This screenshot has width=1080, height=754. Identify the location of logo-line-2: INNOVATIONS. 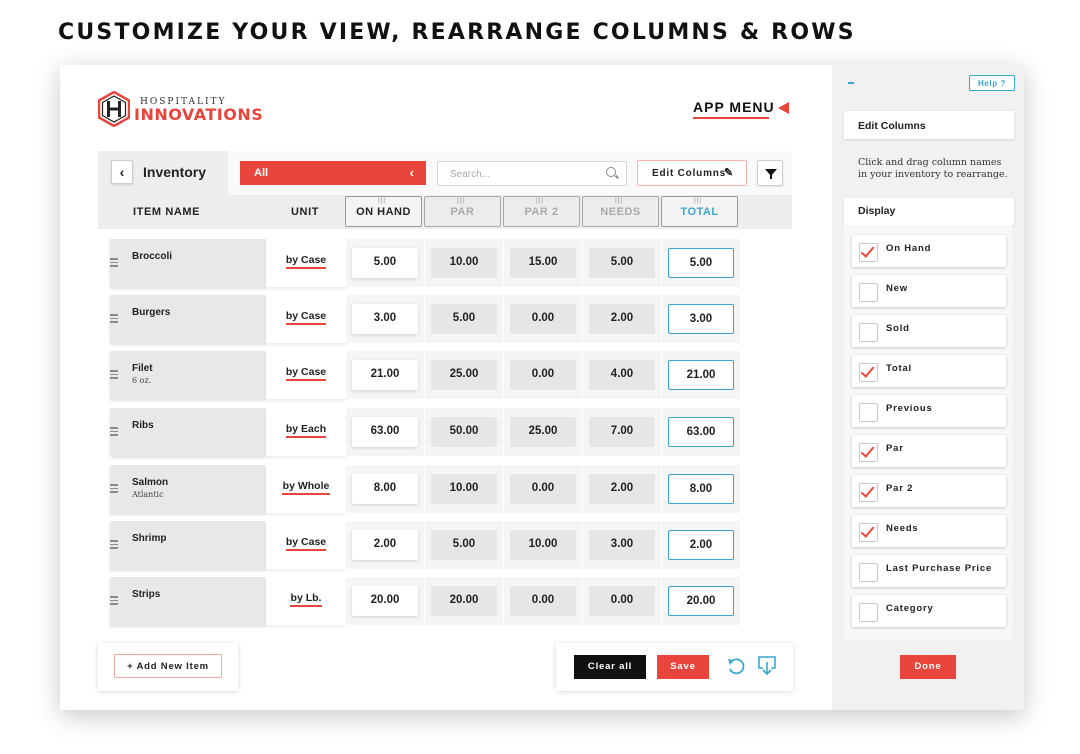
(199, 114).